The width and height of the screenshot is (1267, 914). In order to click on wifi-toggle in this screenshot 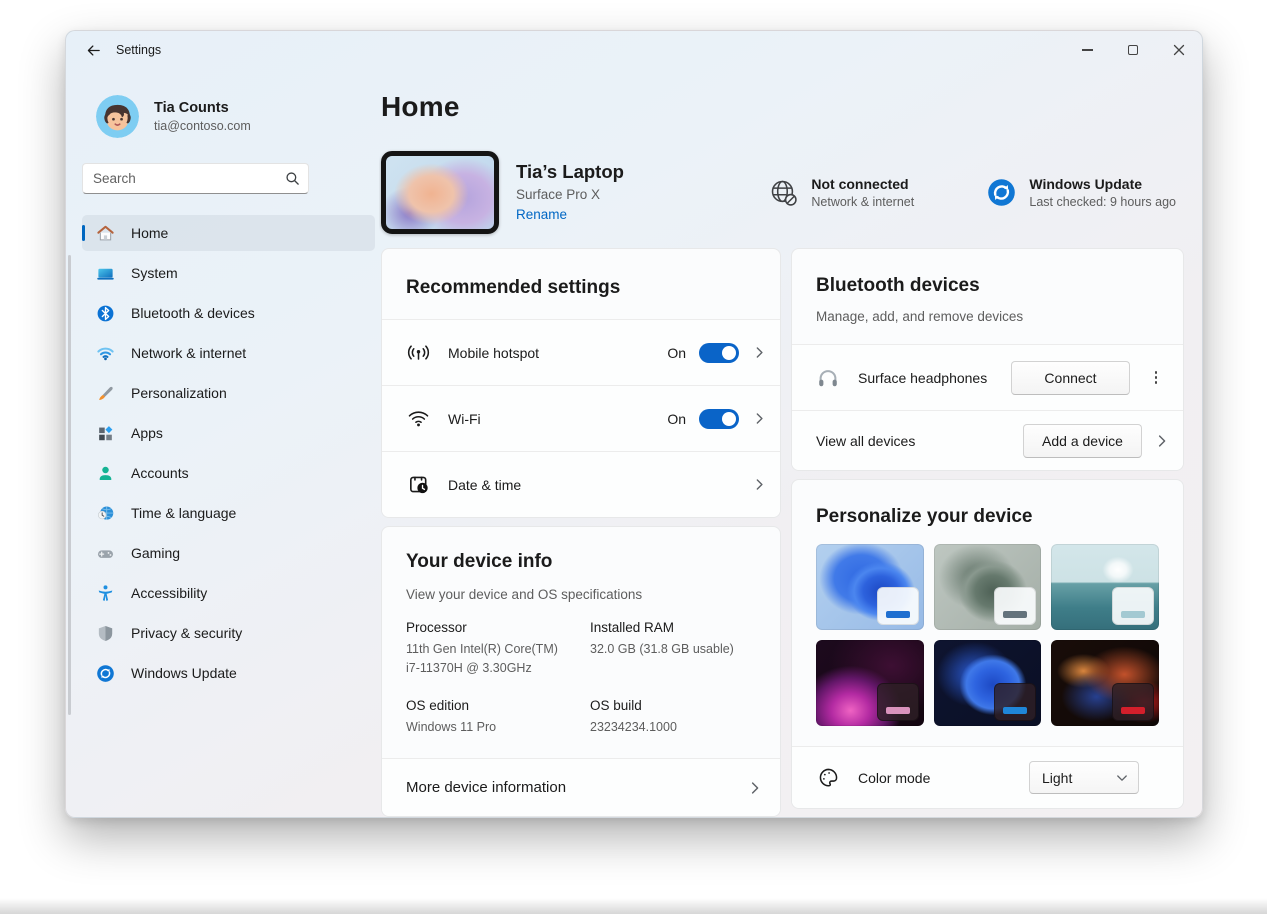, I will do `click(719, 418)`.